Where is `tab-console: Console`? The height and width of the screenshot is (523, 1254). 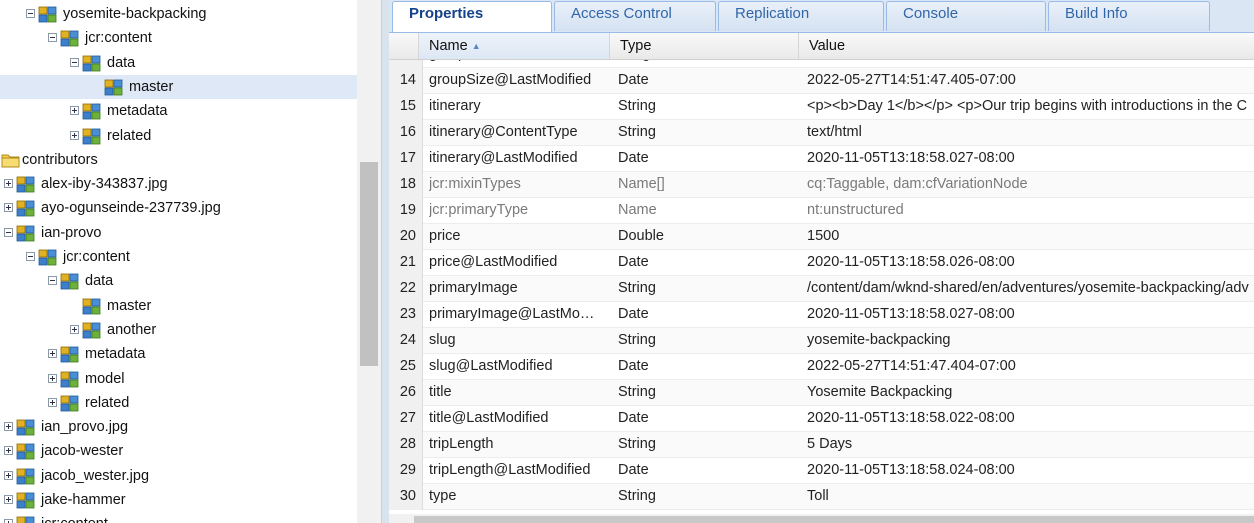 tab-console: Console is located at coordinates (966, 16).